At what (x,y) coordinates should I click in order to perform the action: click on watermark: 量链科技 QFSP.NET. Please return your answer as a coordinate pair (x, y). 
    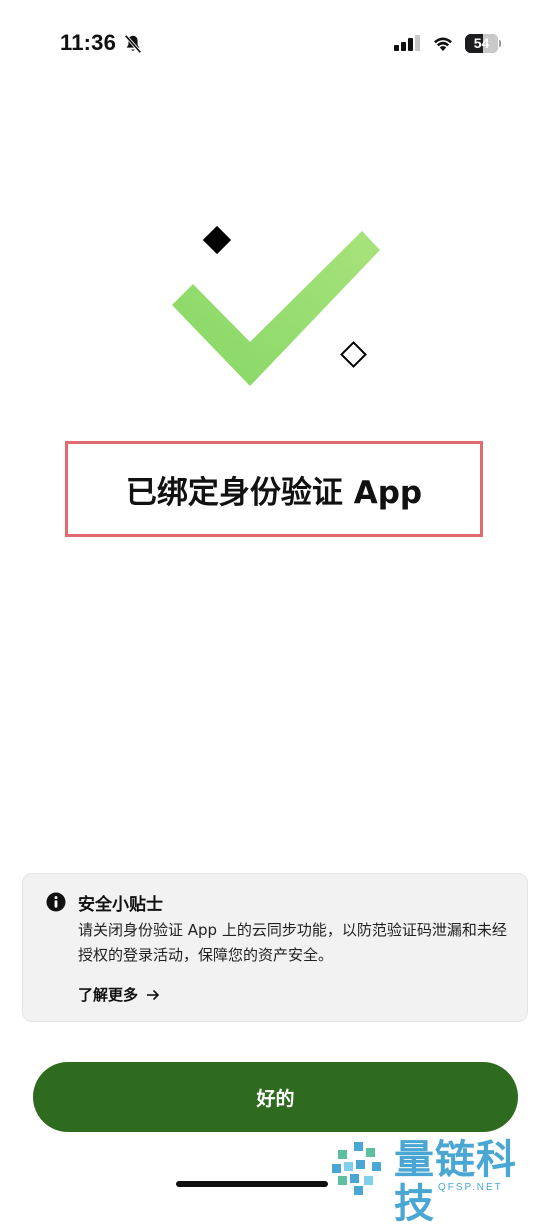
    Looking at the image, I should click on (440, 1182).